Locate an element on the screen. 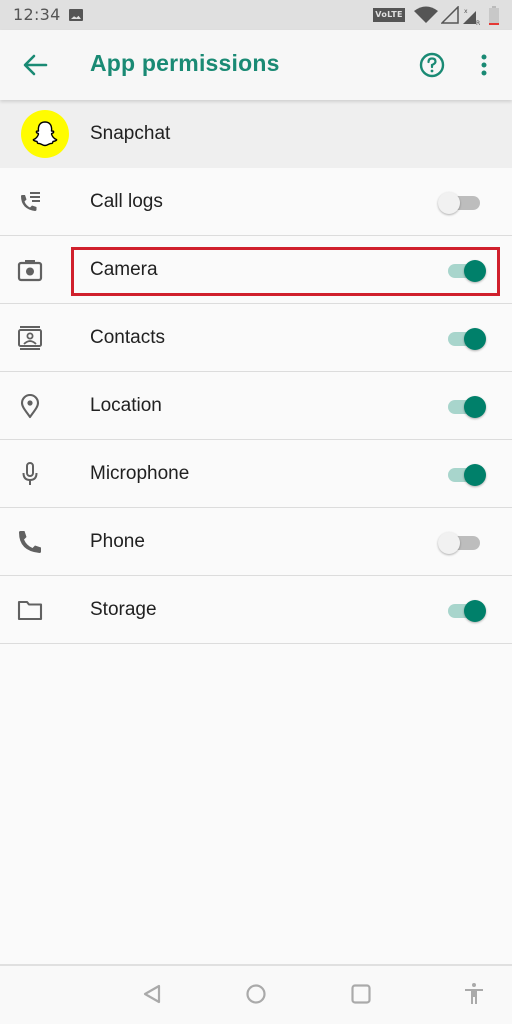 The height and width of the screenshot is (1024, 512). camera-icon is located at coordinates (30, 271).